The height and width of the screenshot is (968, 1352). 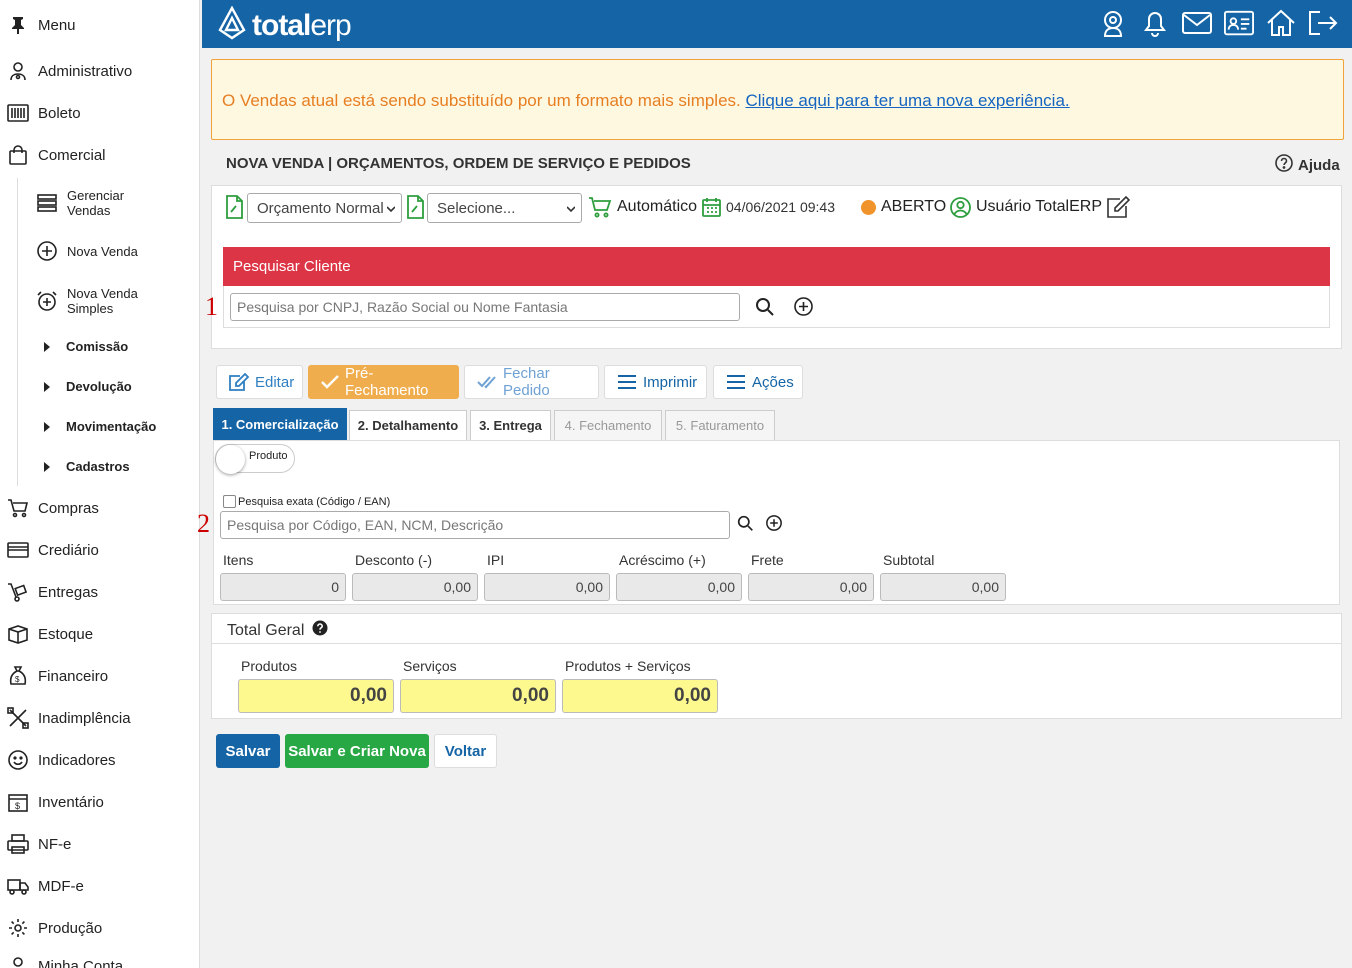 I want to click on status-dot-icon, so click(x=868, y=207).